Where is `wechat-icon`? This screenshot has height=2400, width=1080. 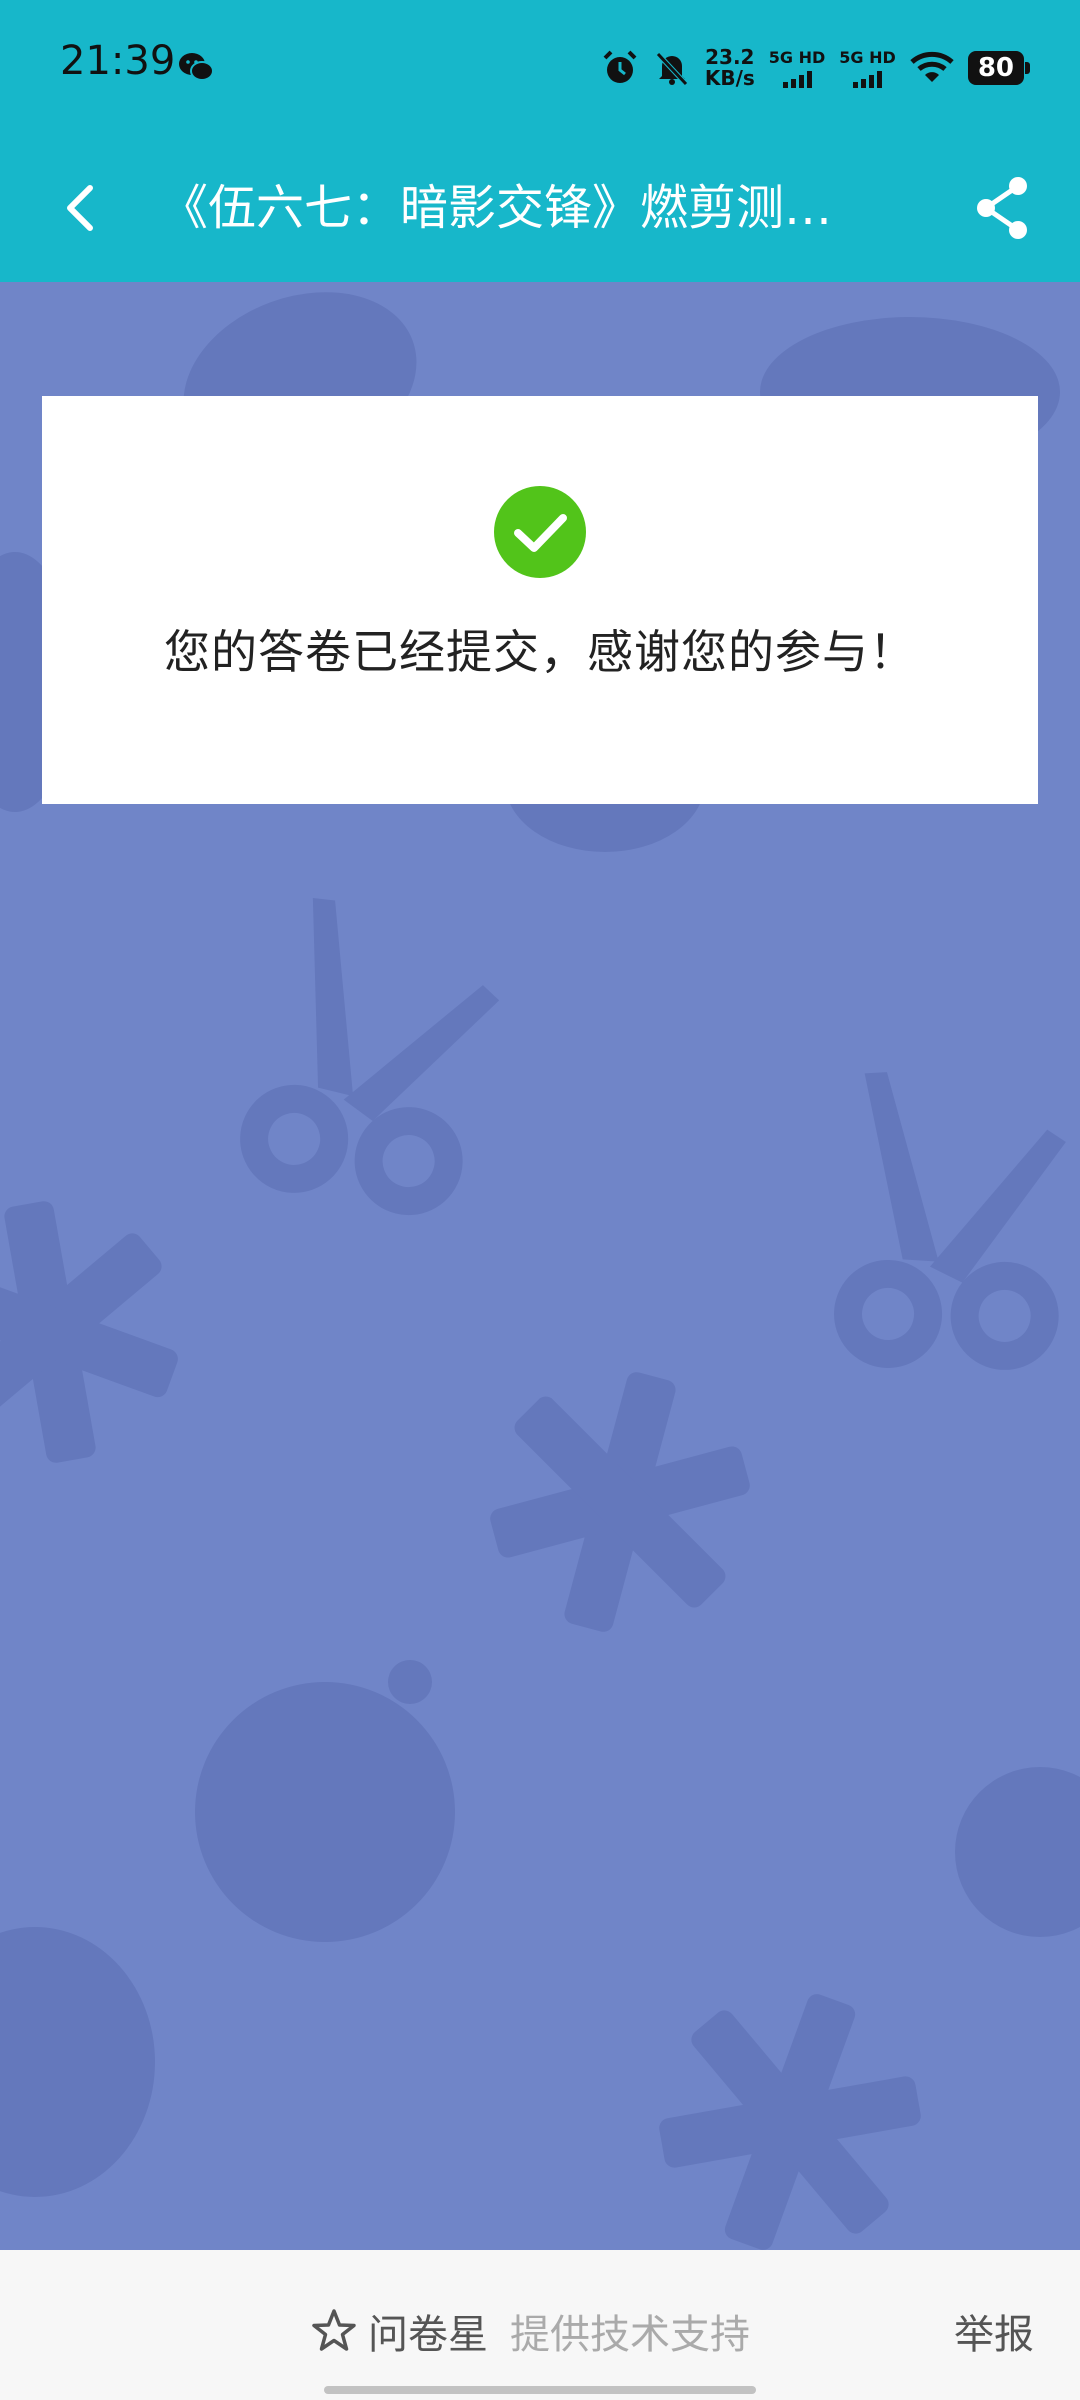 wechat-icon is located at coordinates (196, 67).